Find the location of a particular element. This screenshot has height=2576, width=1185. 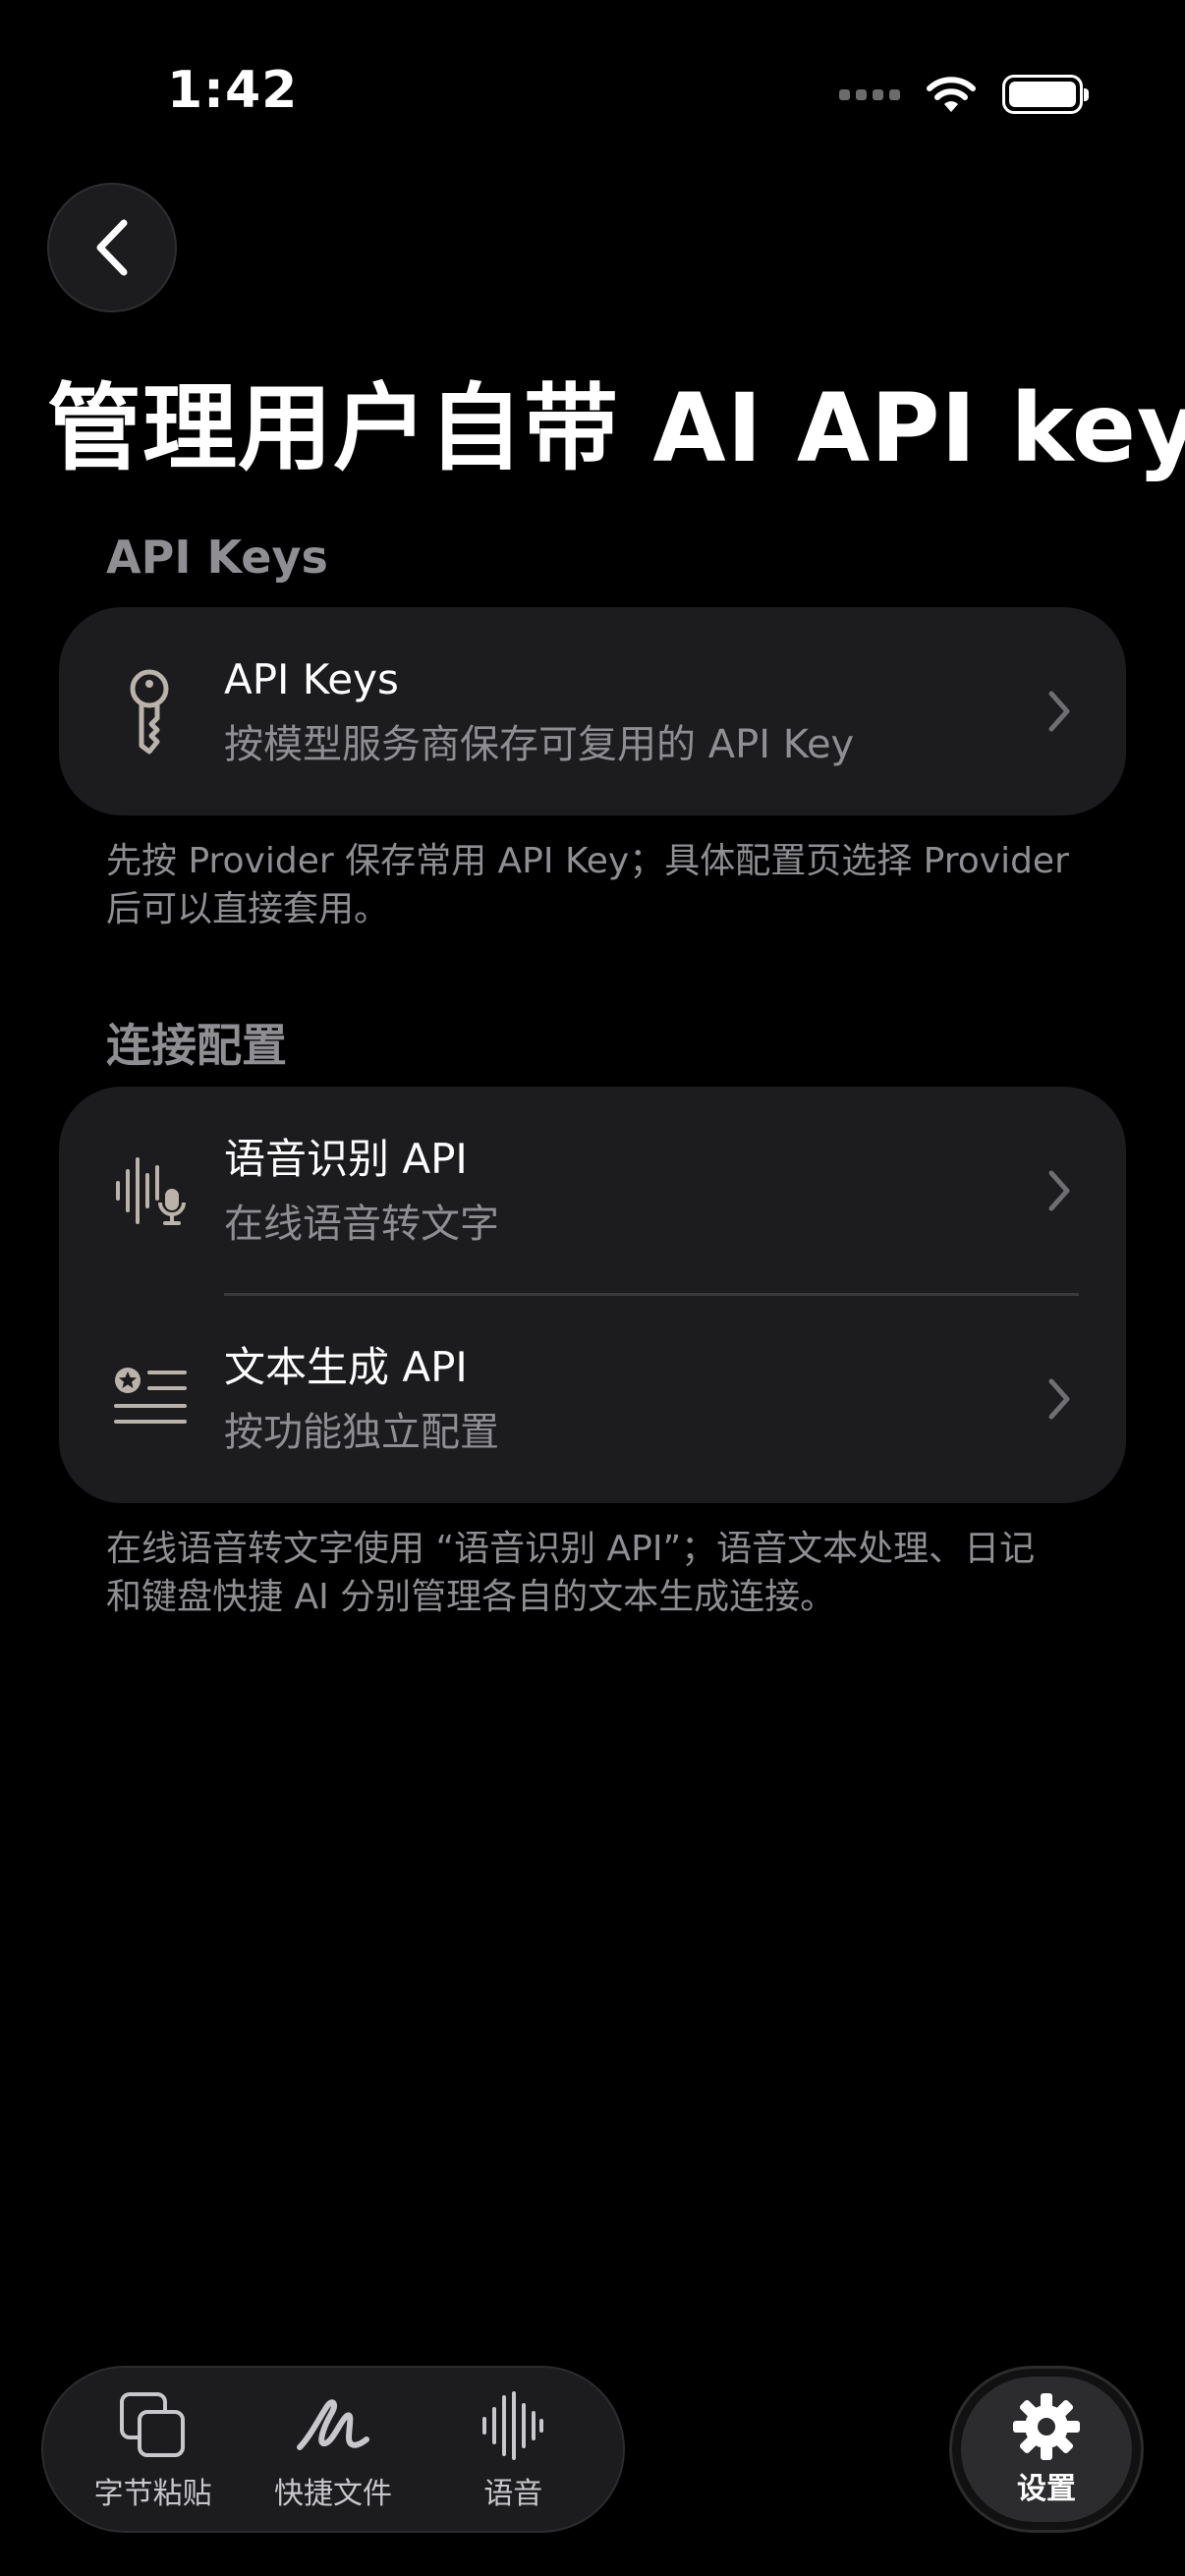

row-api-keys: API Keys 按模型服务商保存可复用的 API Key is located at coordinates (592, 711).